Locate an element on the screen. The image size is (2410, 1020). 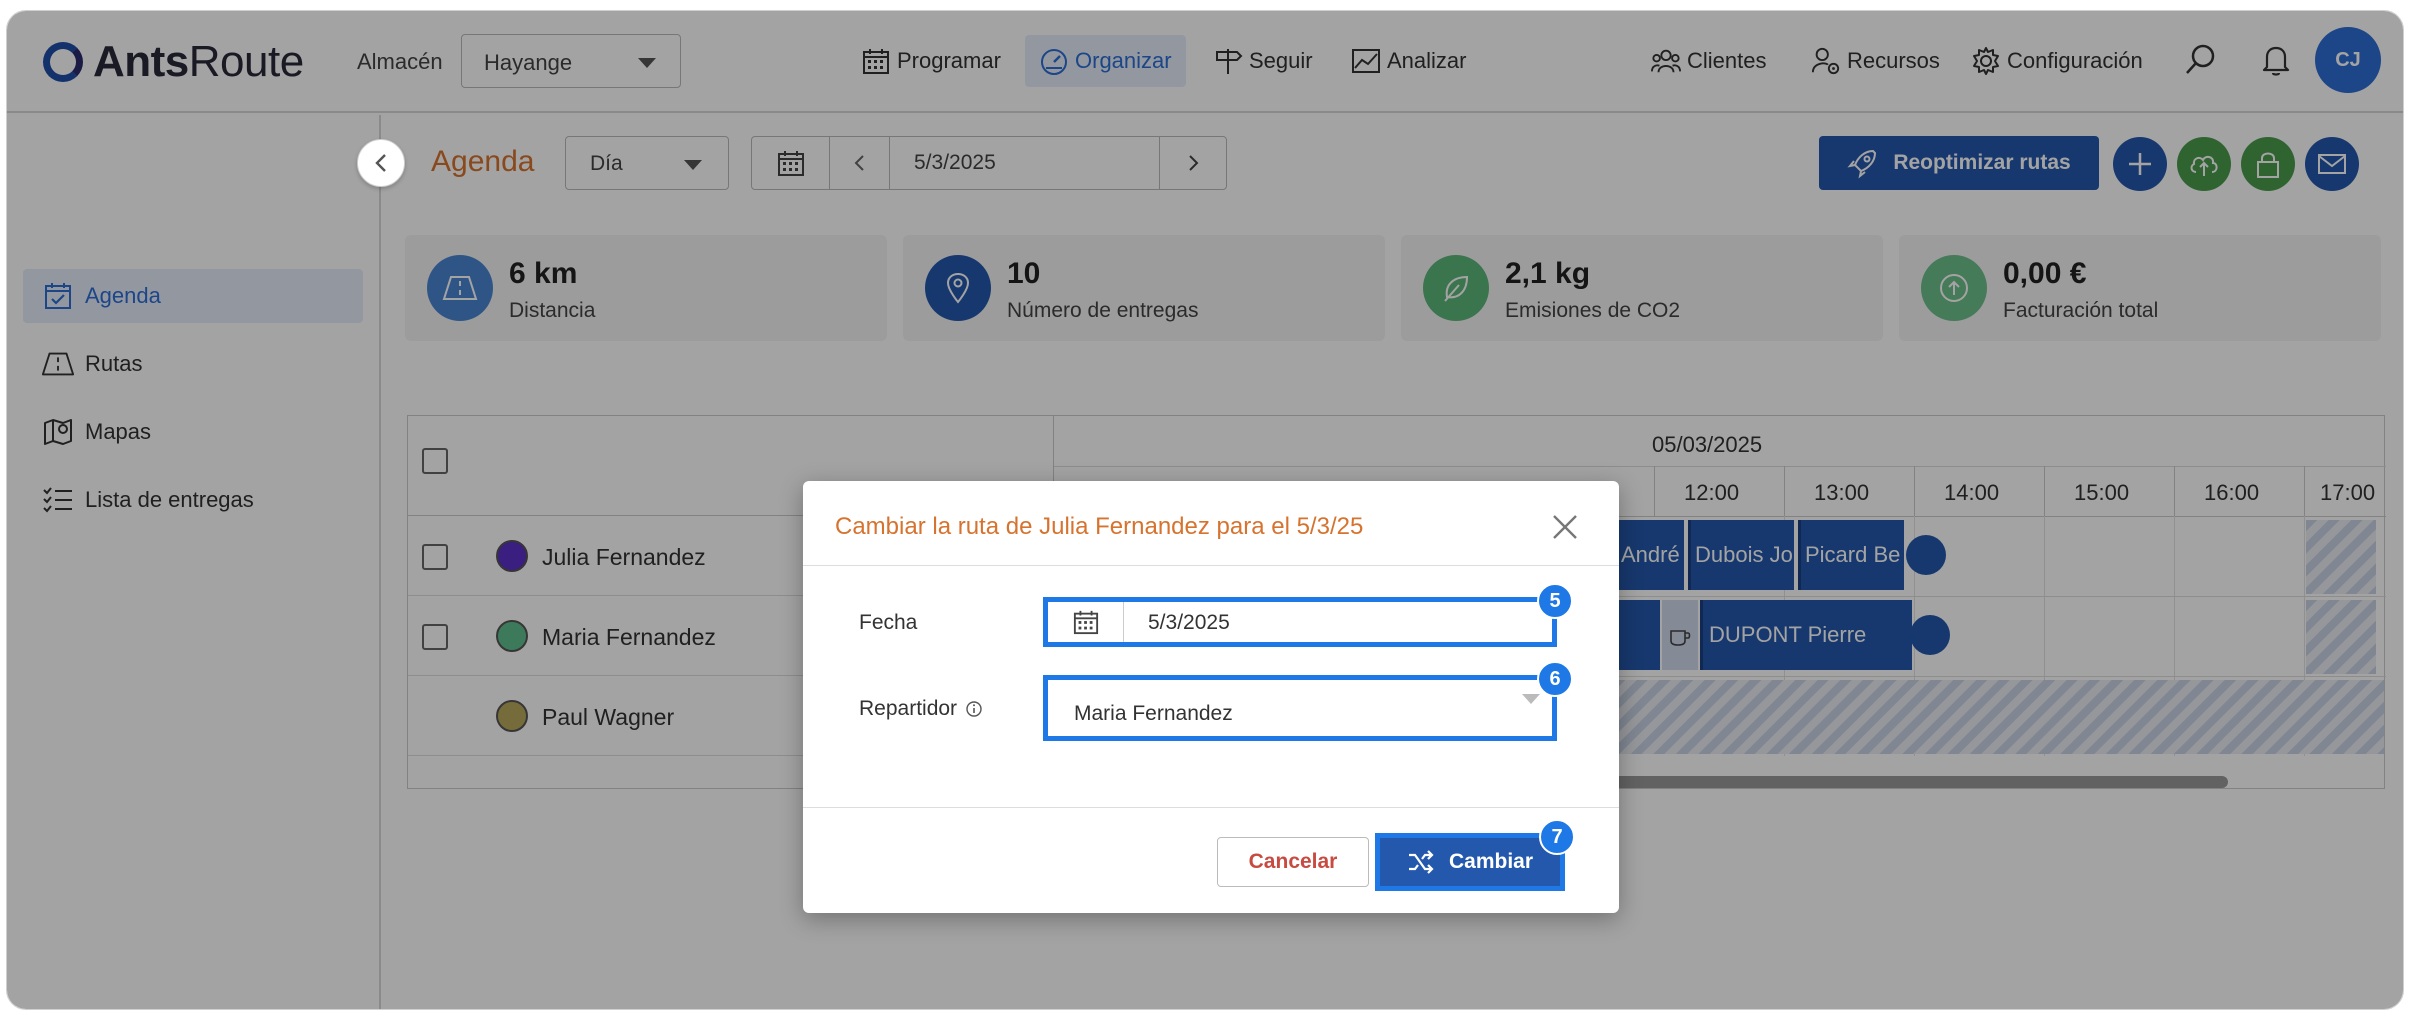
date-label-text: Fecha is located at coordinates (888, 622).